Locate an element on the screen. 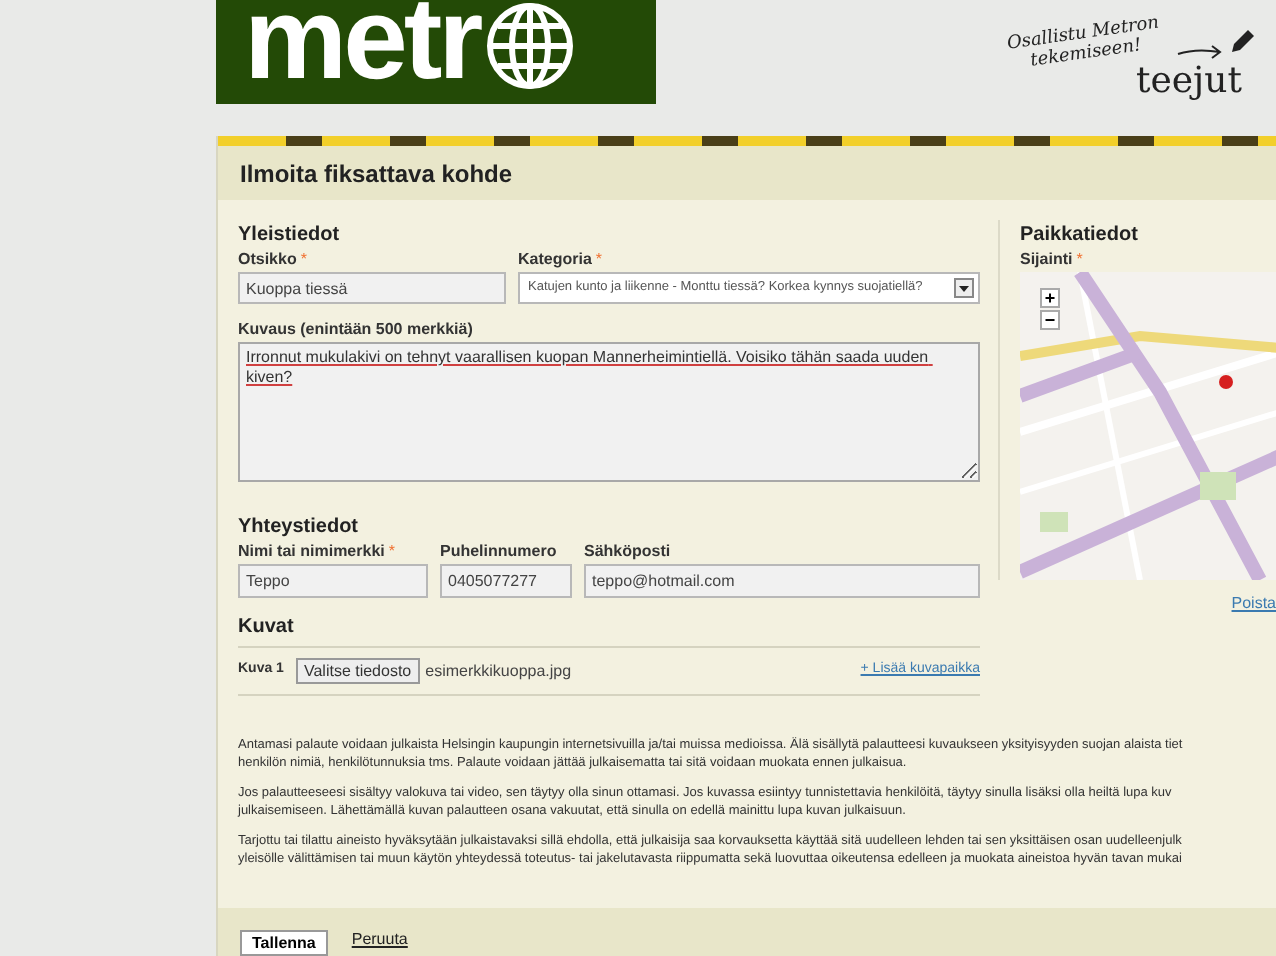 Image resolution: width=1276 pixels, height=956 pixels. zoom-in-button: + is located at coordinates (1050, 298).